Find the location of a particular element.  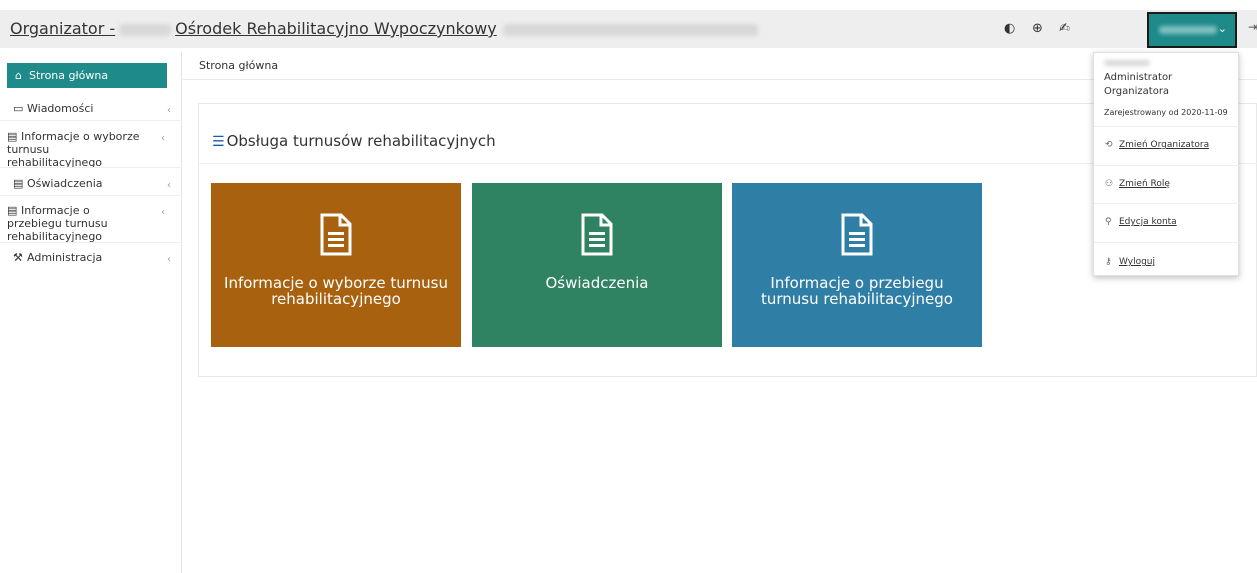

chevron-down-icon: ⌄ is located at coordinates (1222, 28).